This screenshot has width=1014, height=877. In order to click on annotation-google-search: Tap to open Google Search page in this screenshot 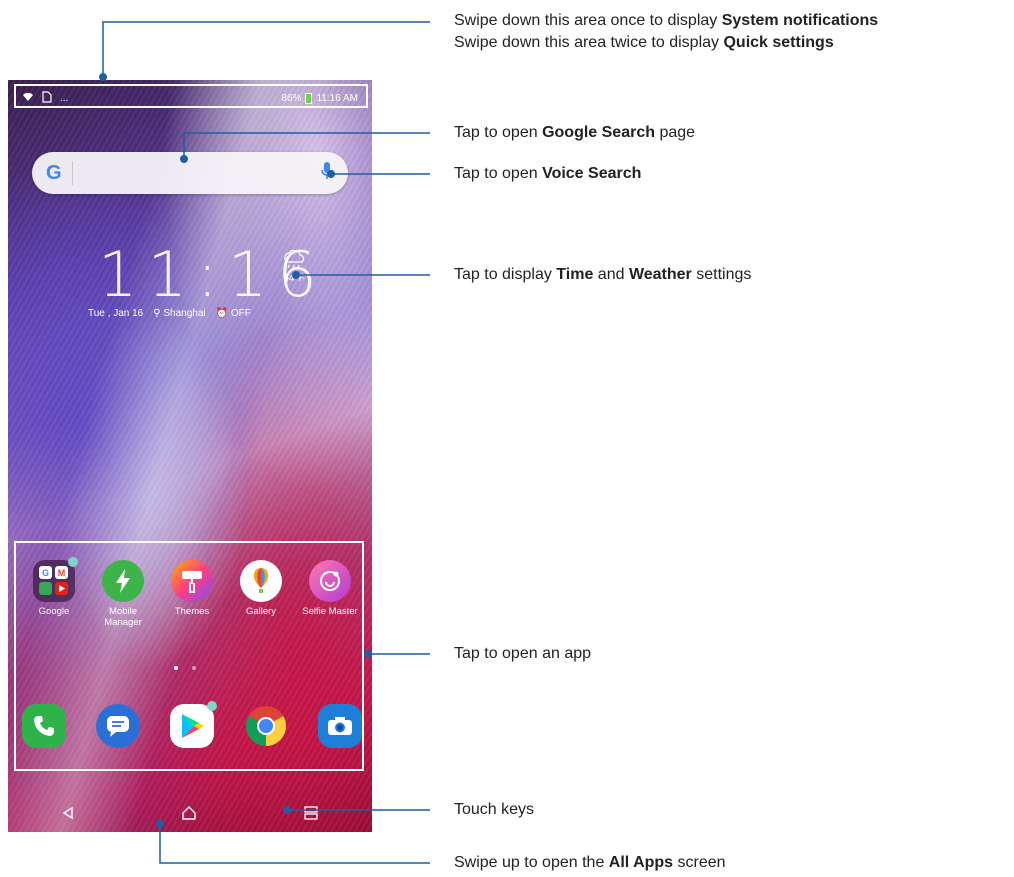, I will do `click(575, 132)`.